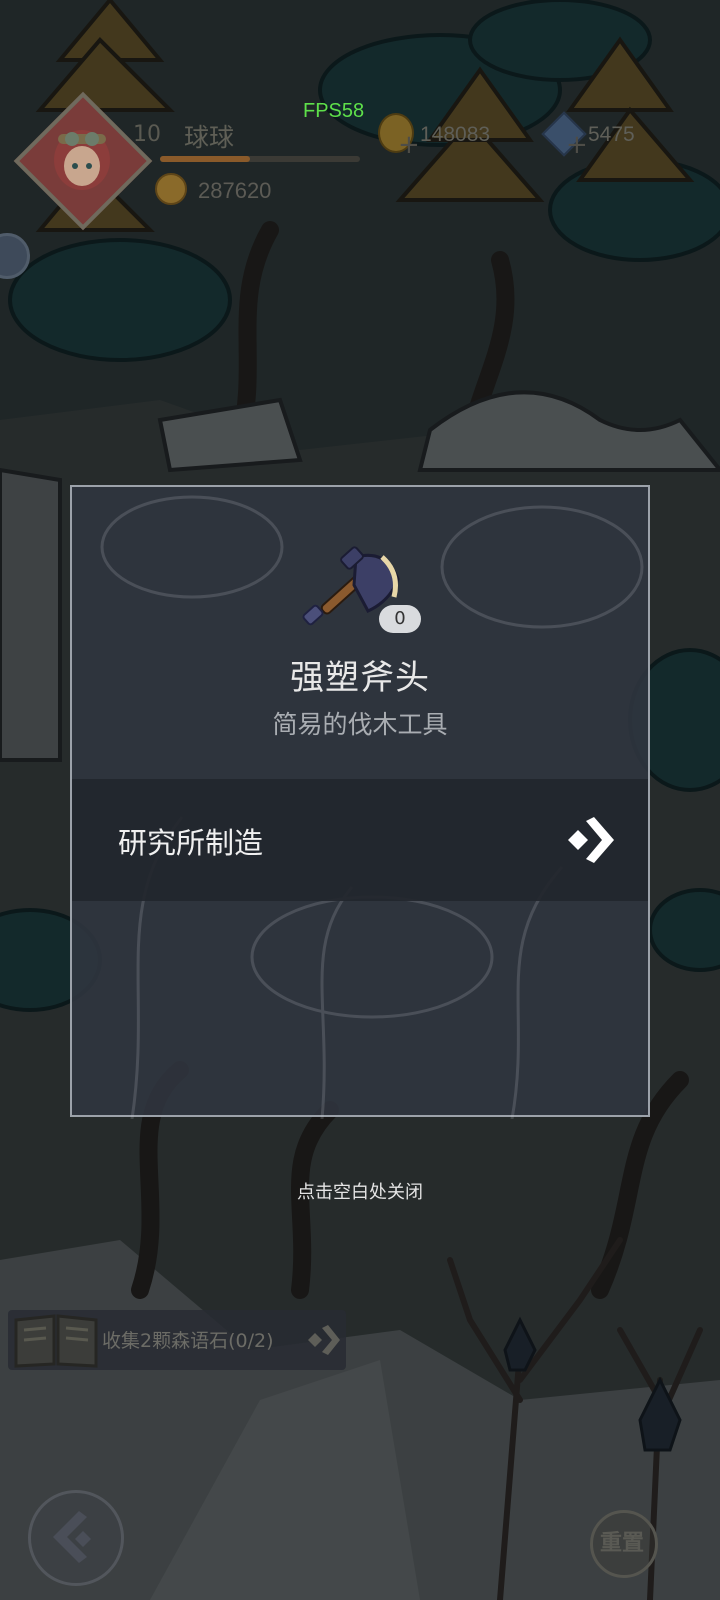 The width and height of the screenshot is (720, 1600). I want to click on fps-counter: FPS58, so click(334, 111).